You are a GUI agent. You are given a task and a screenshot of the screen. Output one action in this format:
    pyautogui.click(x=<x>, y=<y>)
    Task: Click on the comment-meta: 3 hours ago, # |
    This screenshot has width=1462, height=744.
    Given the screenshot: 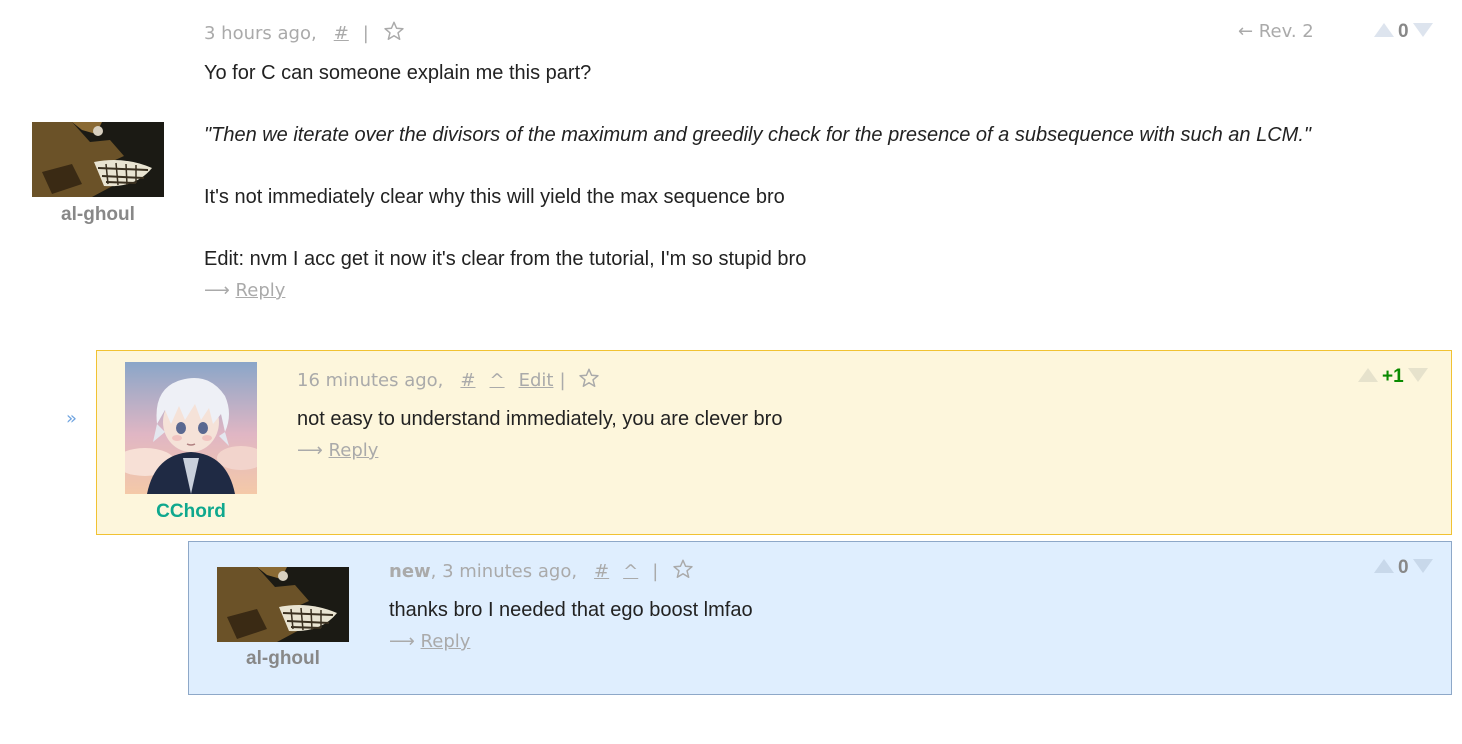 What is the action you would take?
    pyautogui.click(x=304, y=33)
    